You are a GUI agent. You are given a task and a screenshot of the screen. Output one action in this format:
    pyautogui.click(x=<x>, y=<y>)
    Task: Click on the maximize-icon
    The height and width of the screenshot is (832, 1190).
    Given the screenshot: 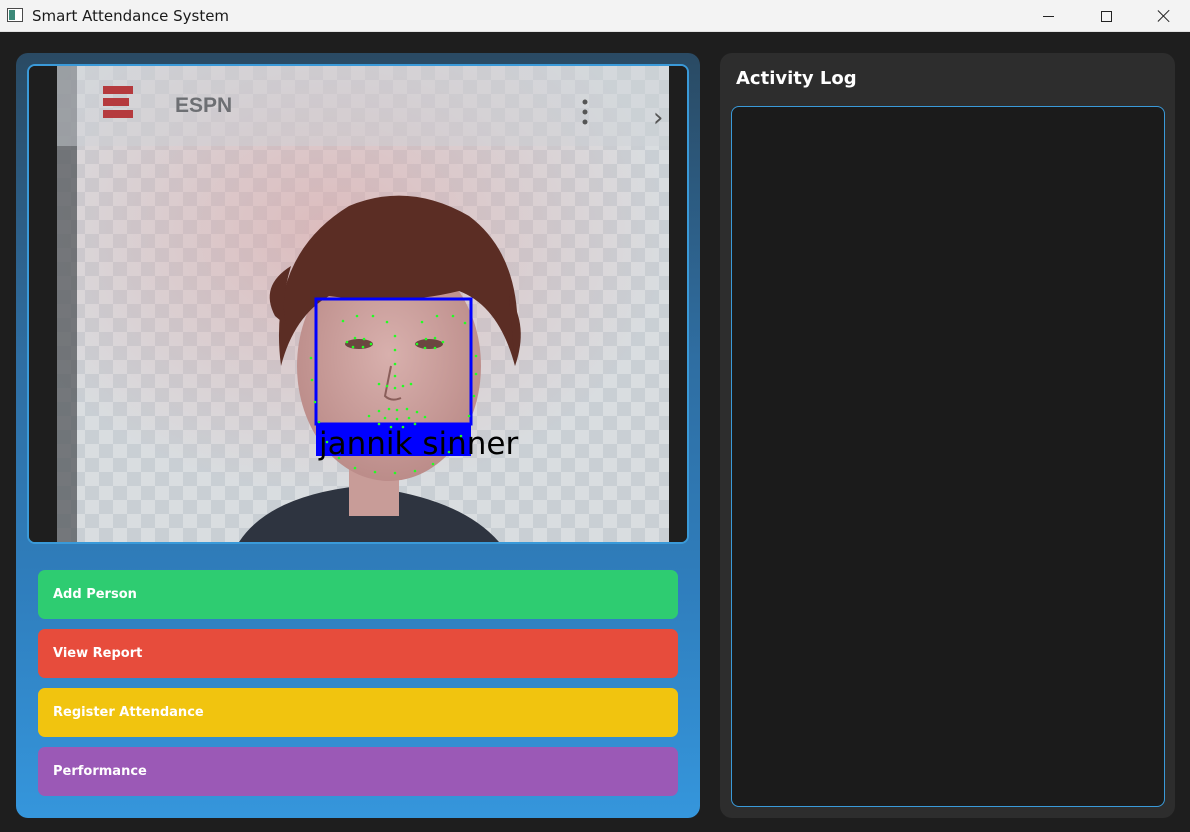 What is the action you would take?
    pyautogui.click(x=1106, y=16)
    